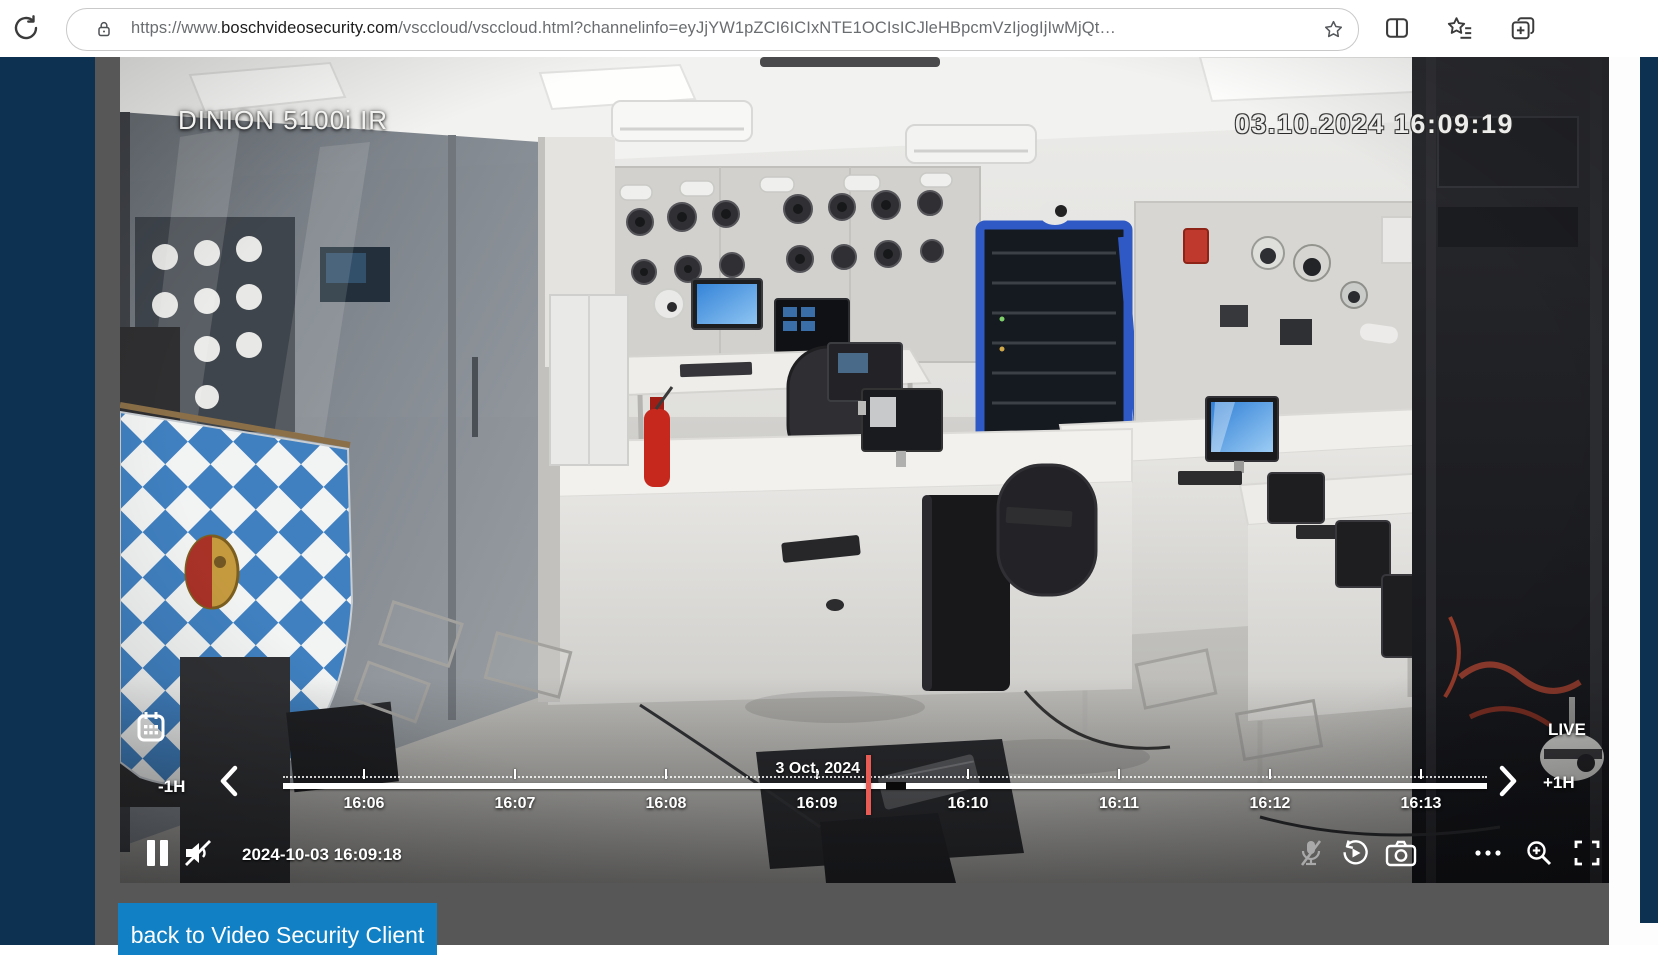 This screenshot has width=1658, height=955. I want to click on reload-icon, so click(26, 27).